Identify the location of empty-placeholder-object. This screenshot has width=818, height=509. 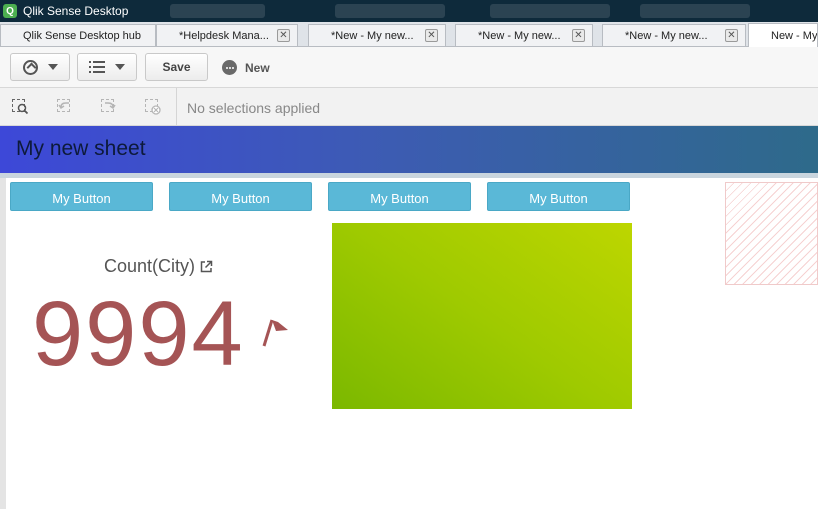
(771, 233).